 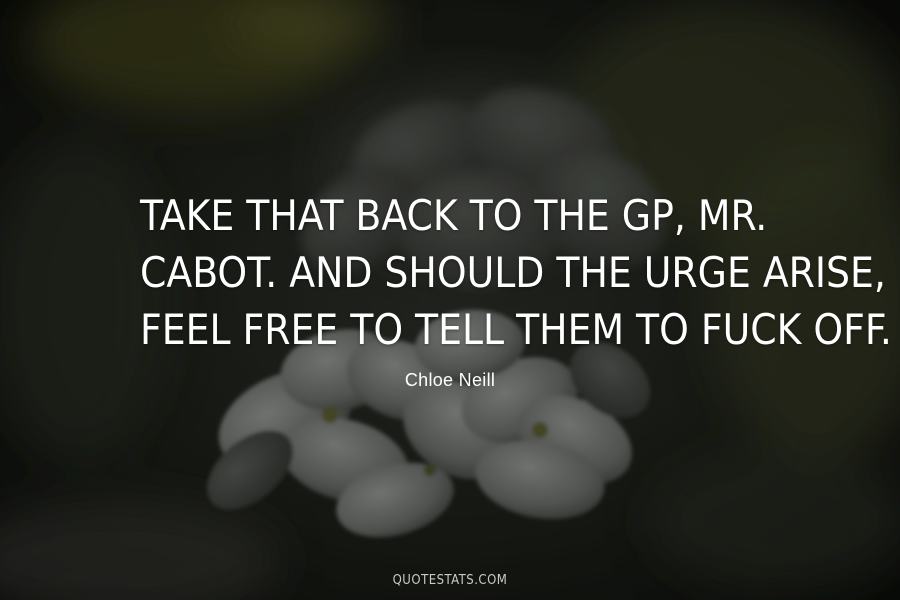 I want to click on quote-line-3: FEEL FREE TO TELL THEM TO FUCK OFF., so click(x=516, y=329).